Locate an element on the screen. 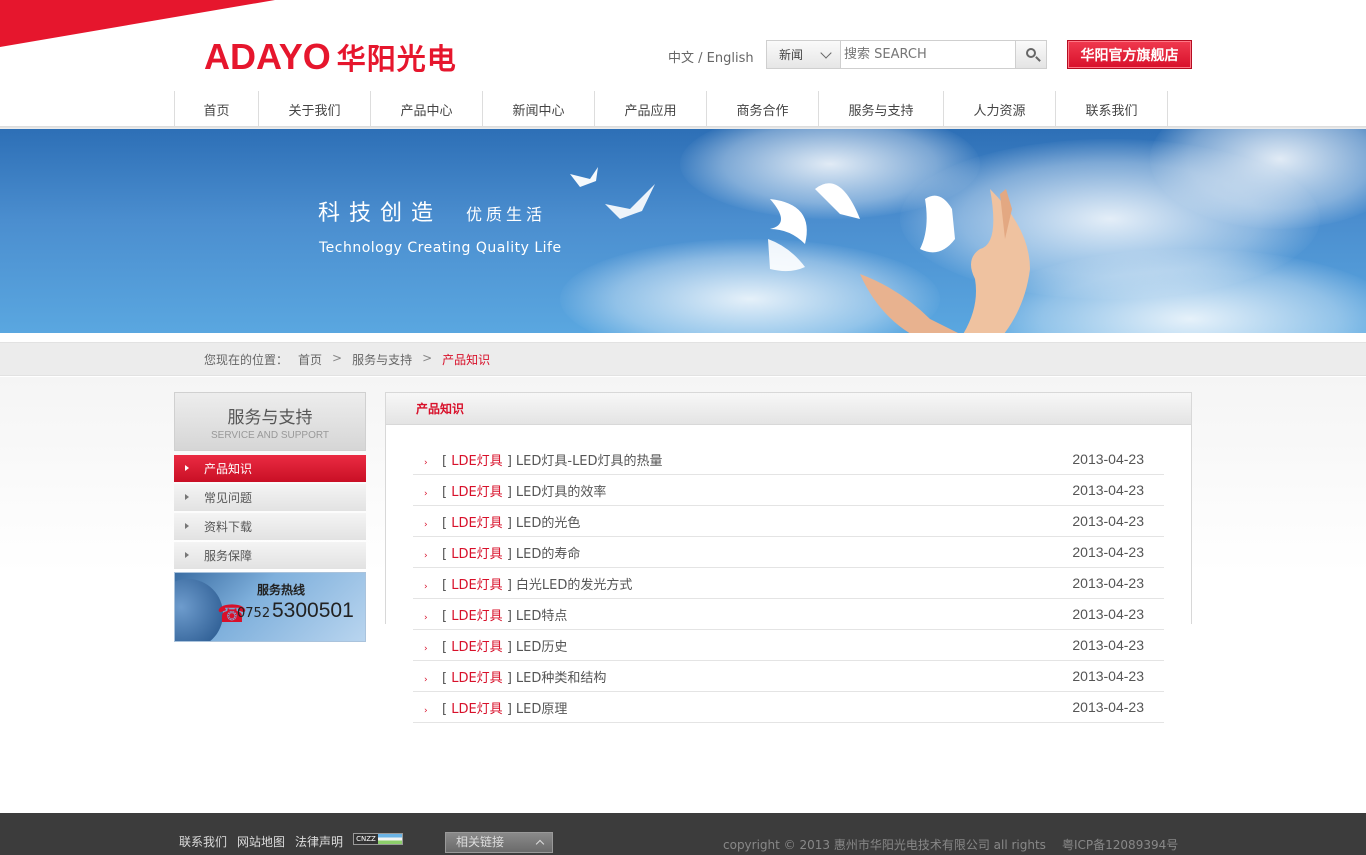 The width and height of the screenshot is (1366, 855). sidebar-item-faq: 常见问题 is located at coordinates (270, 497).